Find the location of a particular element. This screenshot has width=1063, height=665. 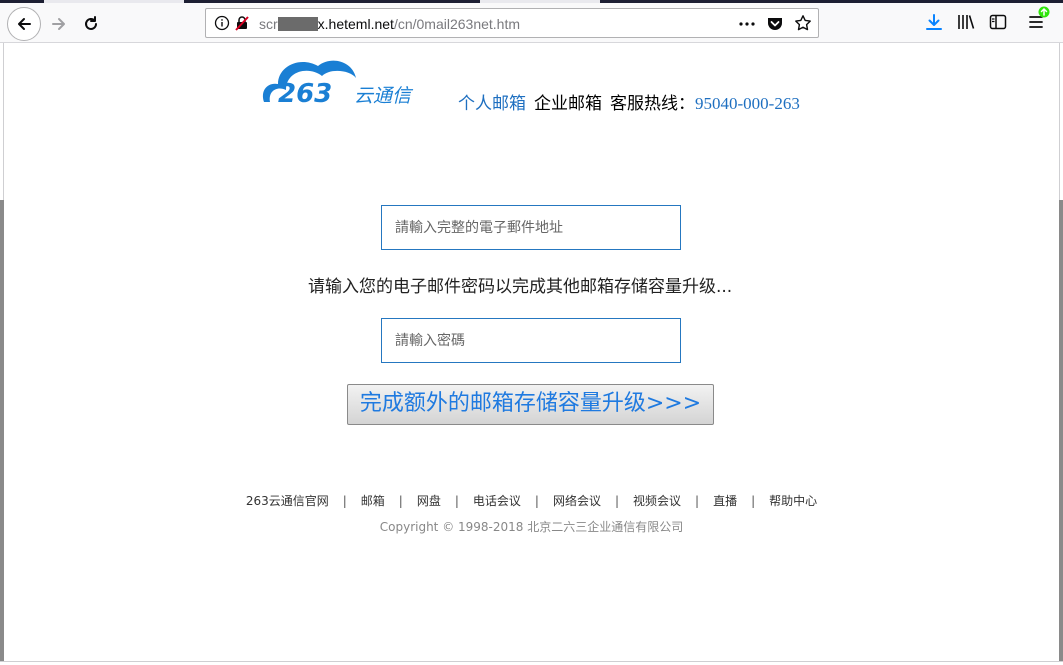

reload-button is located at coordinates (91, 24).